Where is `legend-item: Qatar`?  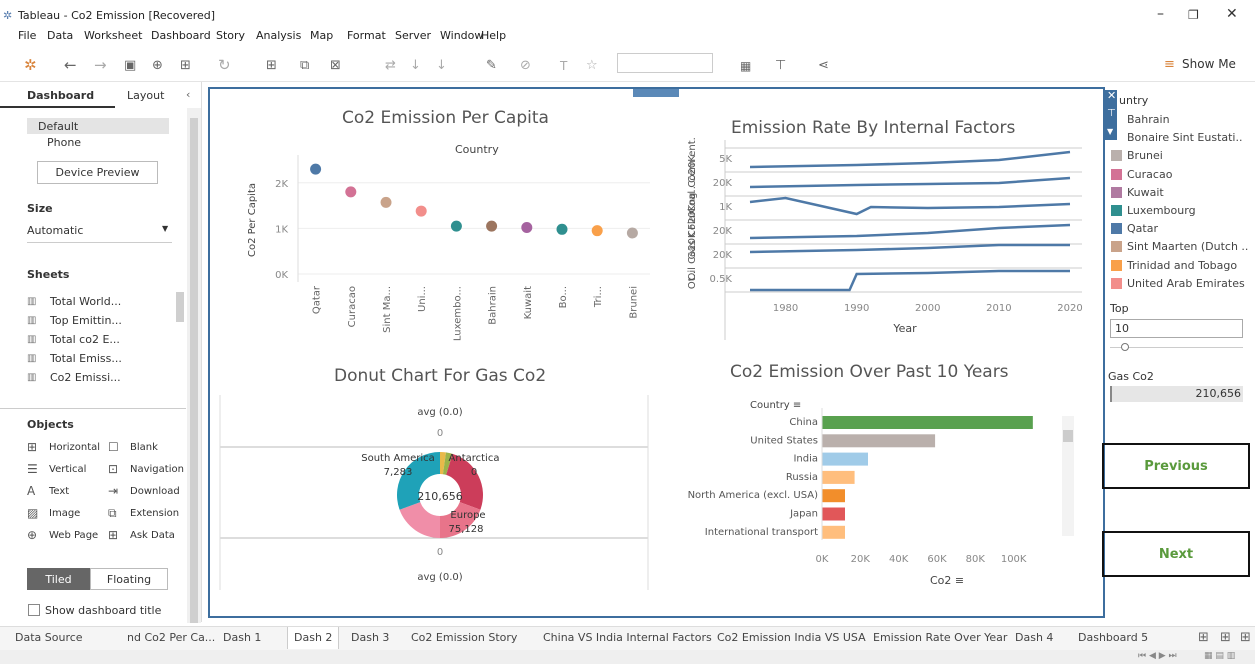
legend-item: Qatar is located at coordinates (1142, 228).